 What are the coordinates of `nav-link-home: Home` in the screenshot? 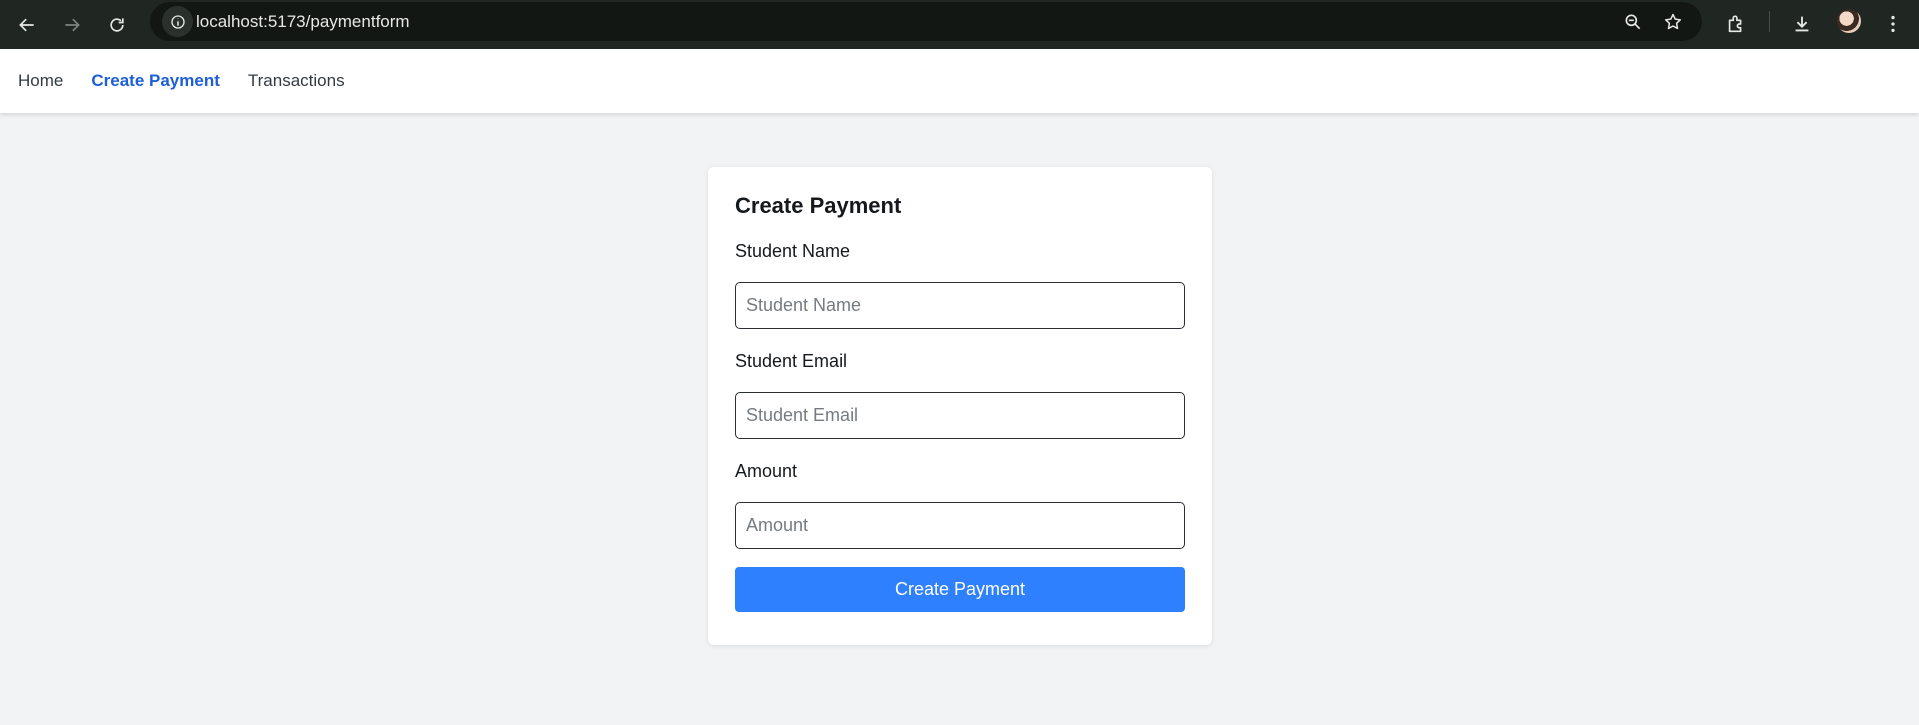 It's located at (40, 81).